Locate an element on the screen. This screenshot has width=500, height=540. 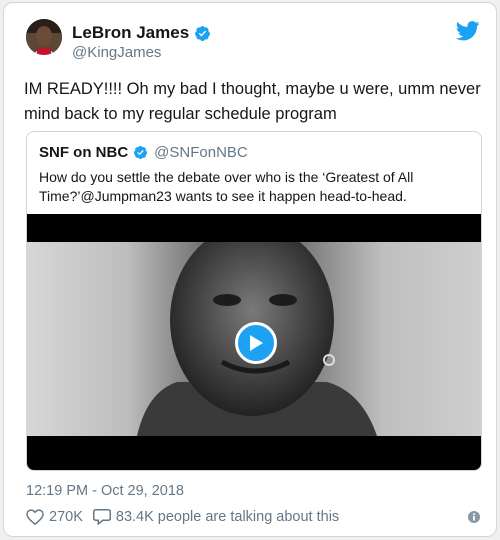
tweet-actions: 270K 83.4K people are talking about this is located at coordinates (187, 516).